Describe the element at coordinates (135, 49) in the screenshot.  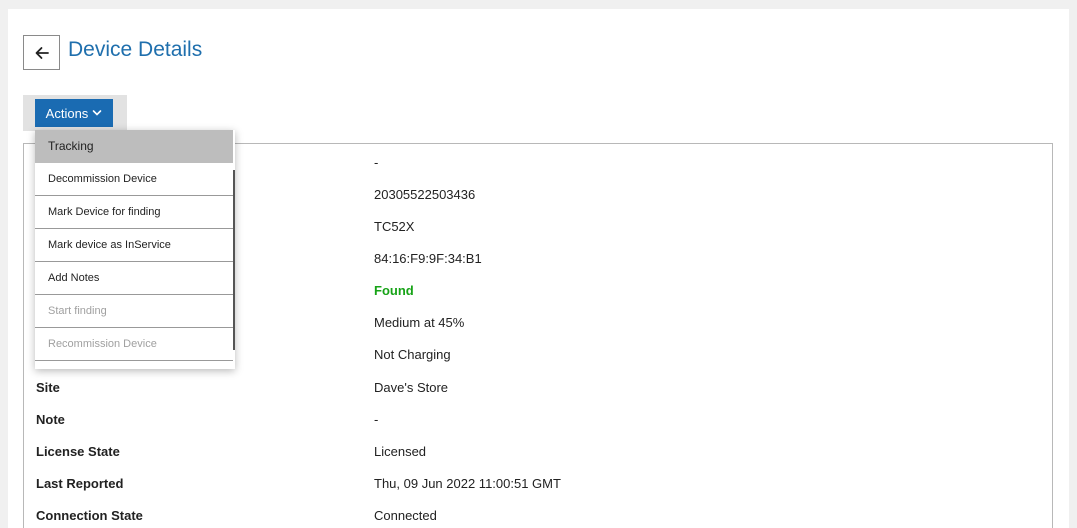
I see `page-title: Device Details` at that location.